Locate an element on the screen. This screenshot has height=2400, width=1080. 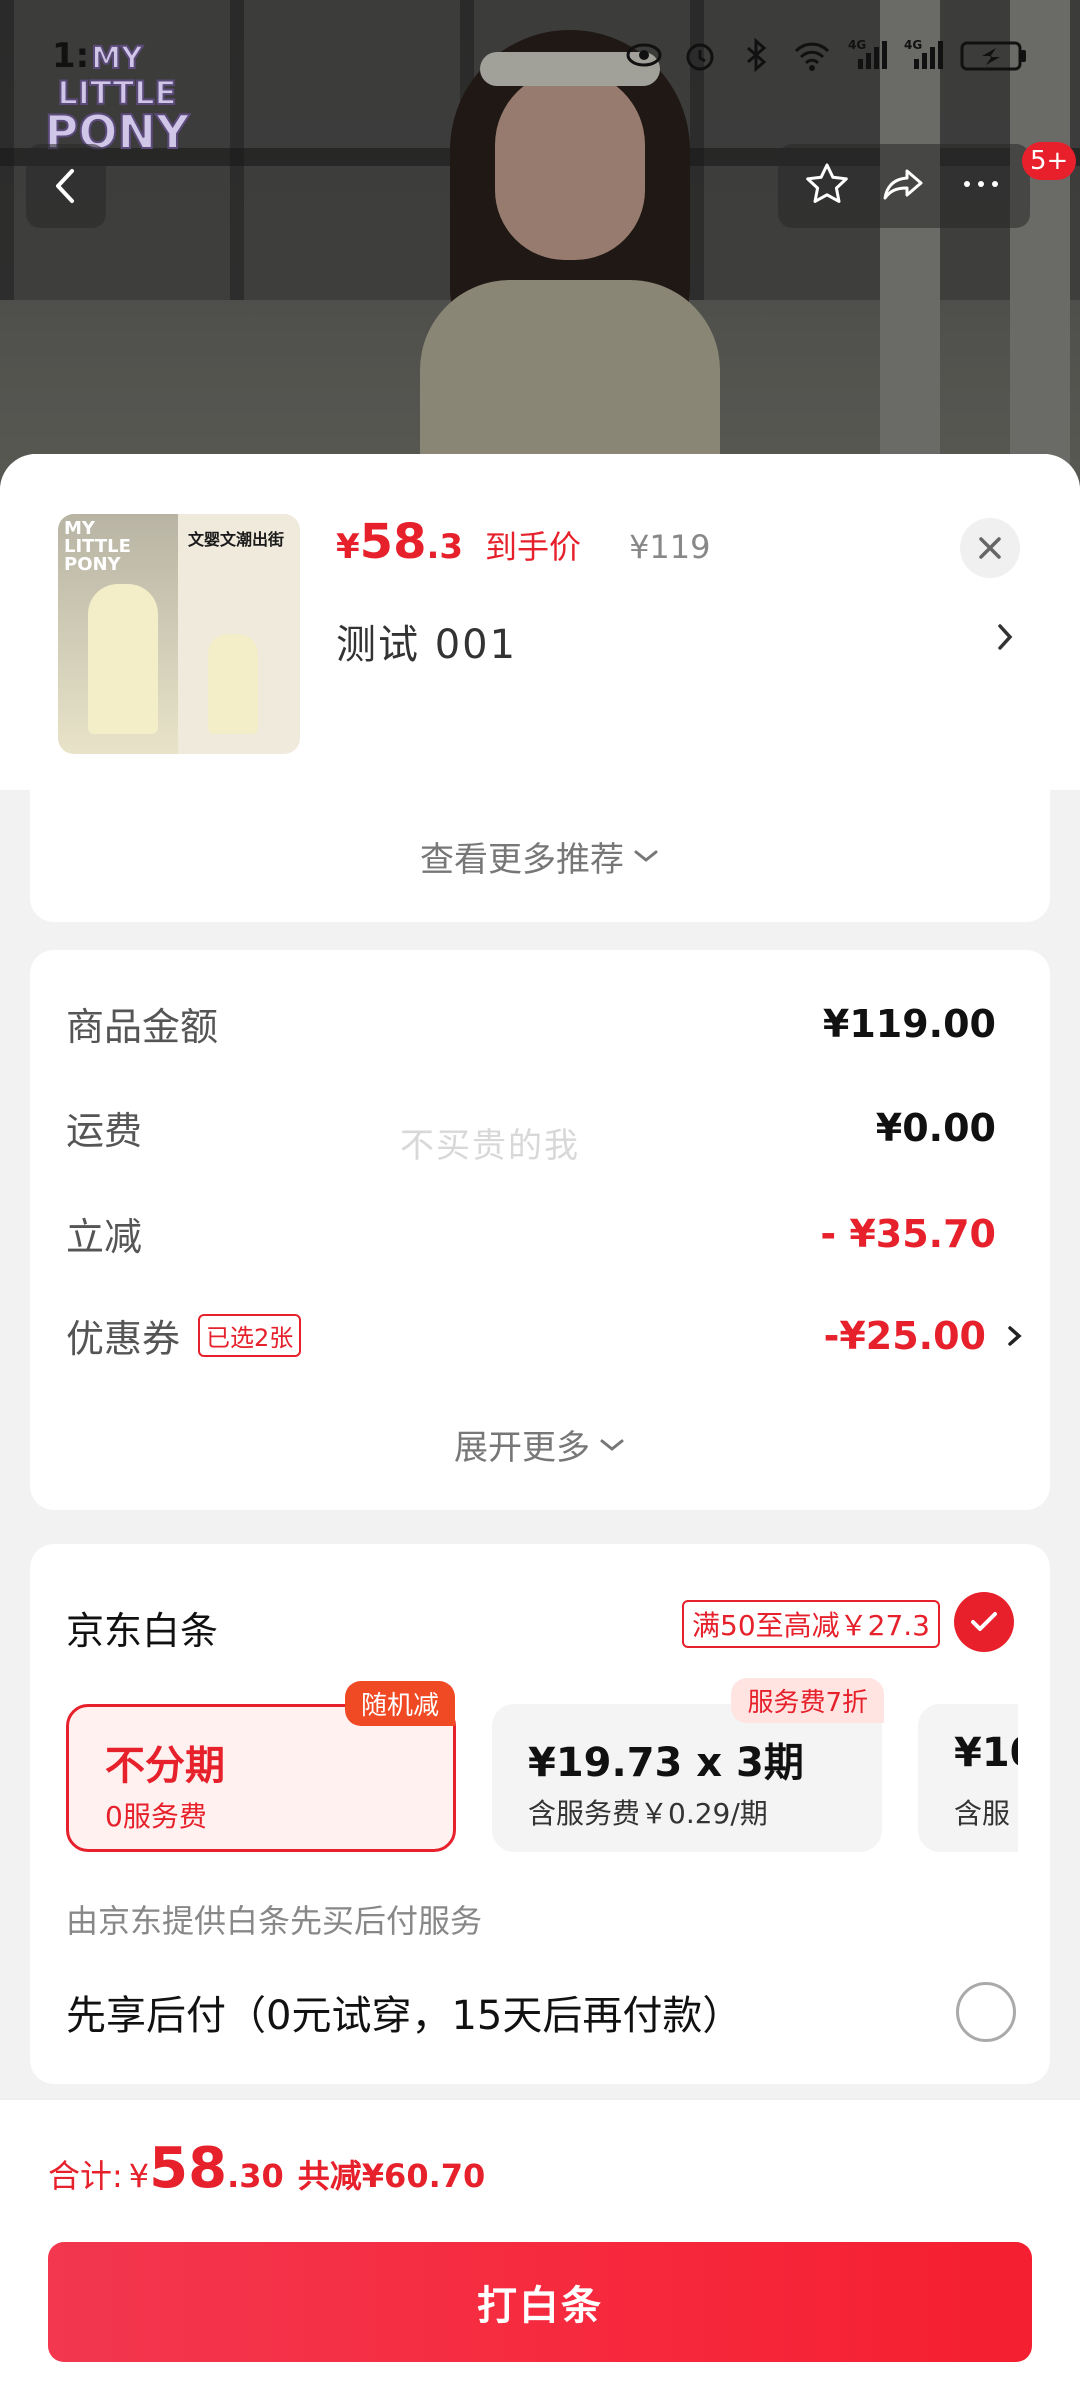
plan-main-label: 不分期 is located at coordinates (165, 1766).